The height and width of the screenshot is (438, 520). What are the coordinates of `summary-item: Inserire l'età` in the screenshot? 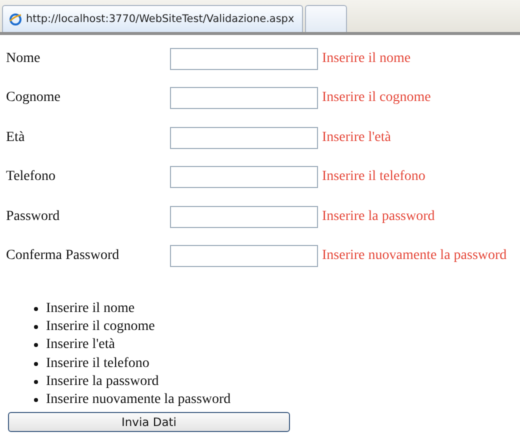 It's located at (80, 345).